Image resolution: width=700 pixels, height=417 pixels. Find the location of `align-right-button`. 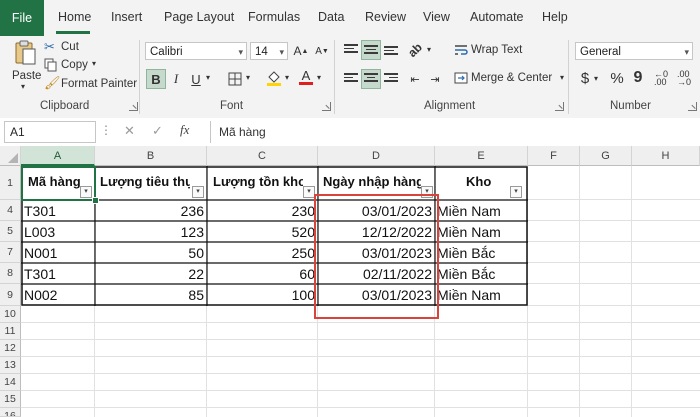

align-right-button is located at coordinates (391, 79).